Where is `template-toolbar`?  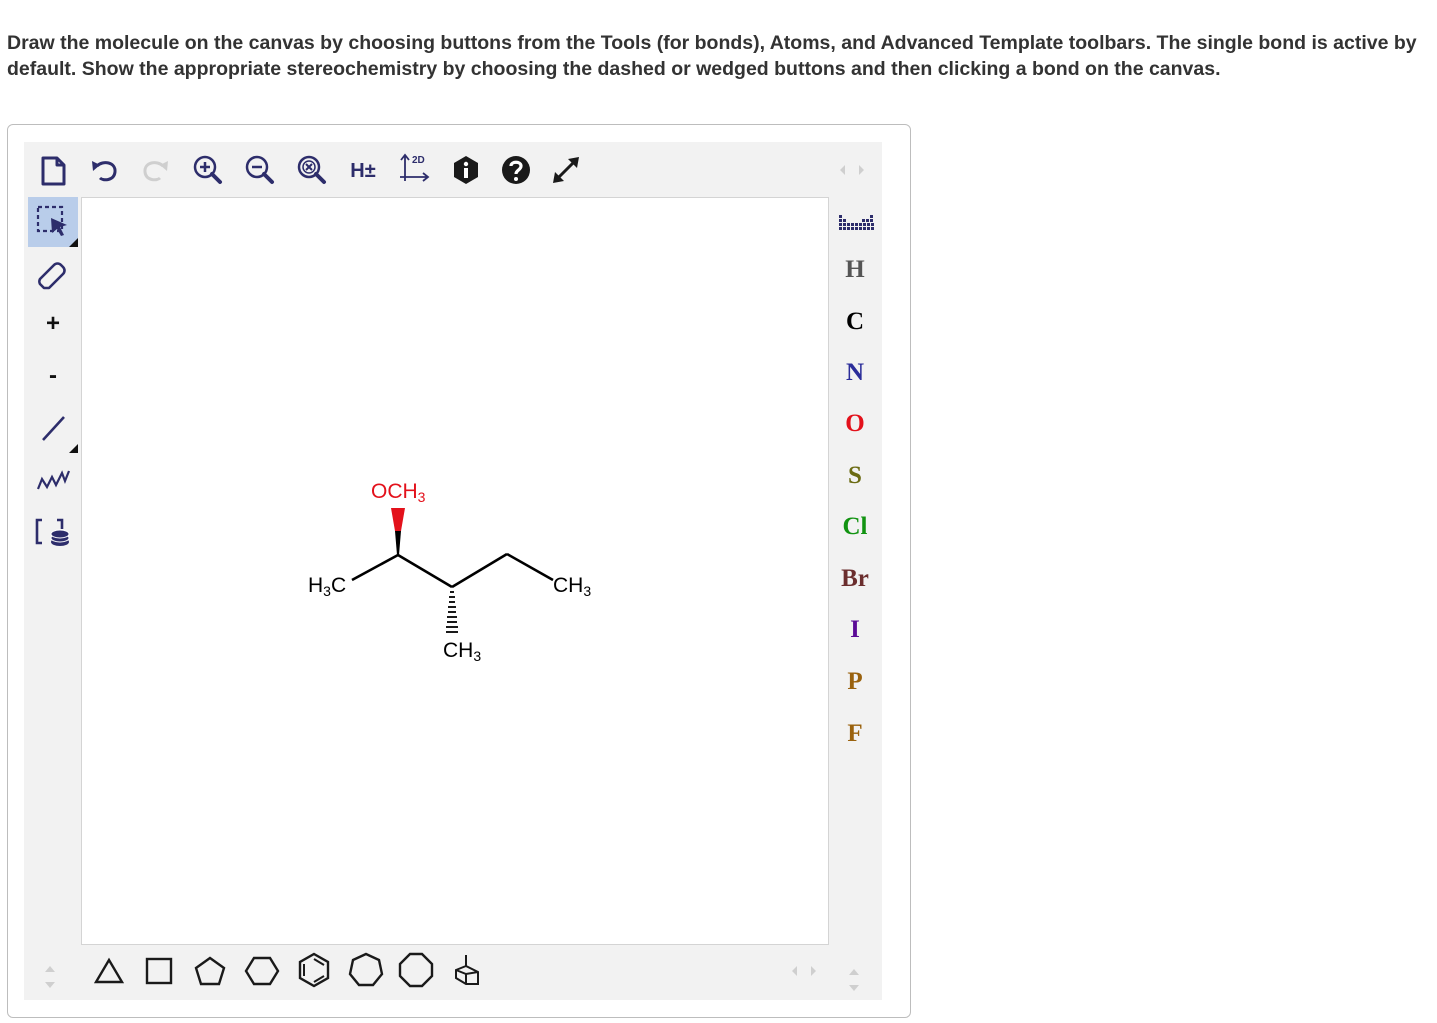 template-toolbar is located at coordinates (427, 971).